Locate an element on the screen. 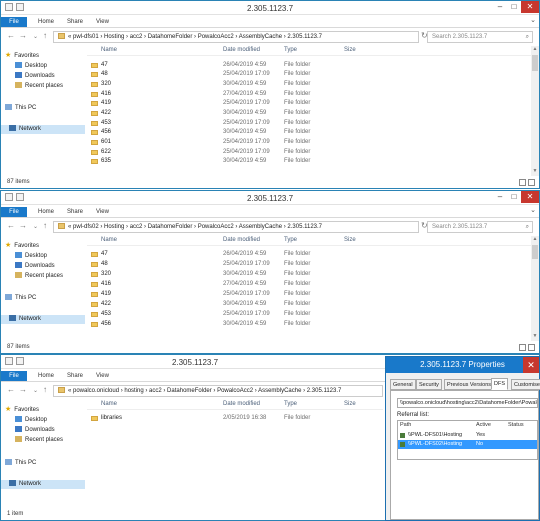  close-button: ✕ is located at coordinates (530, 7).